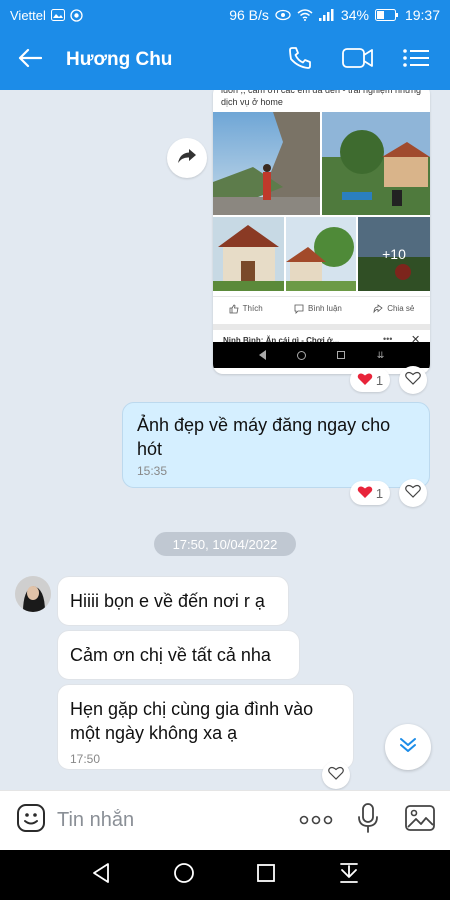 The height and width of the screenshot is (900, 450). I want to click on photo-more: +10, so click(394, 254).